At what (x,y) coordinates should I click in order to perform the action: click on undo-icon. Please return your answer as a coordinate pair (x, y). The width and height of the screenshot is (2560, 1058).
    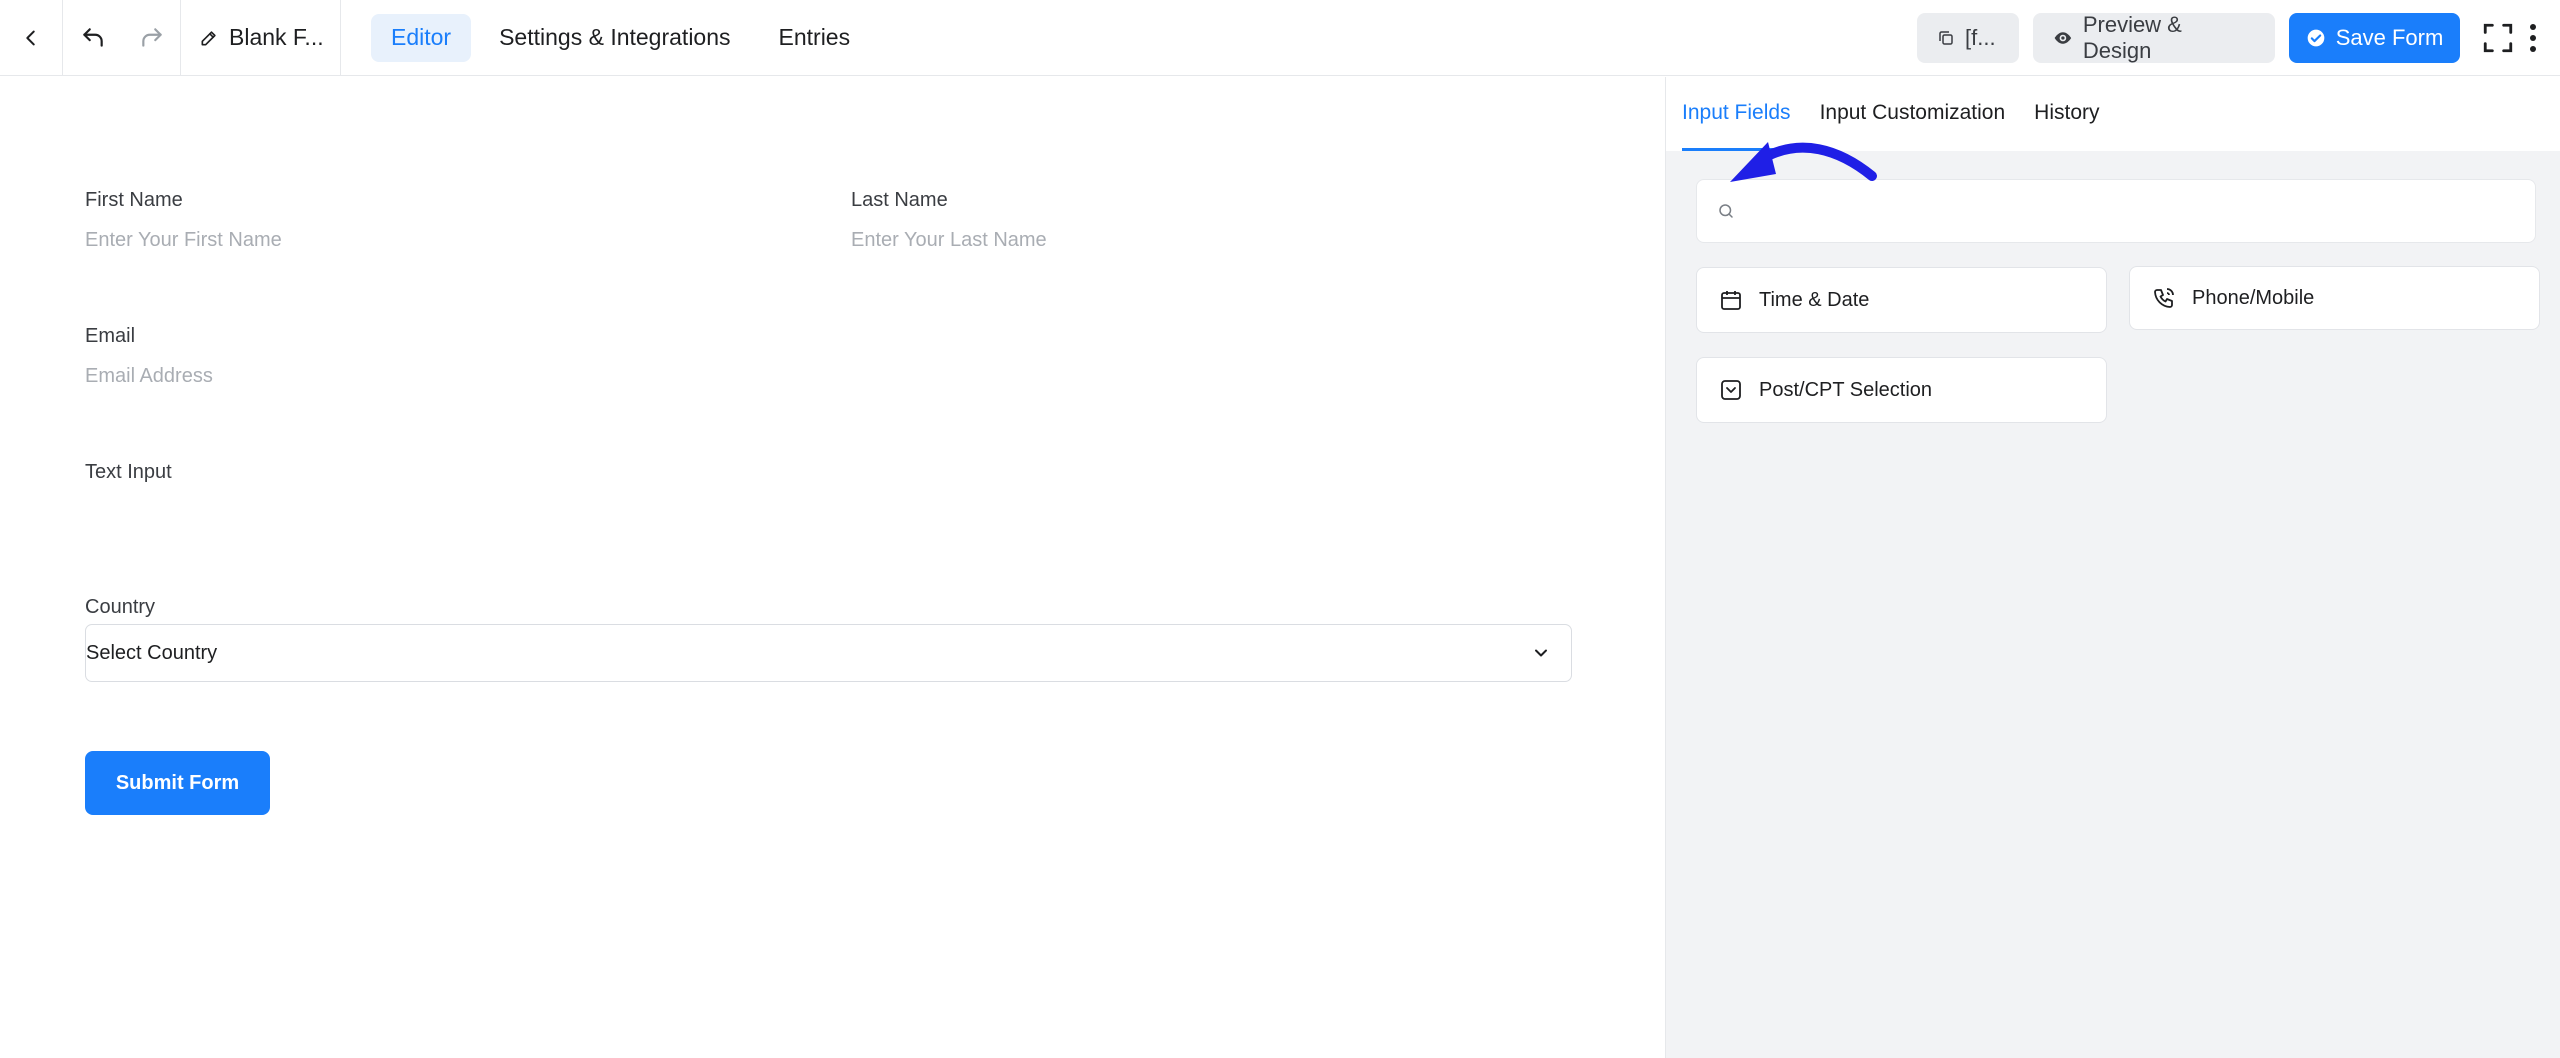
    Looking at the image, I should click on (93, 37).